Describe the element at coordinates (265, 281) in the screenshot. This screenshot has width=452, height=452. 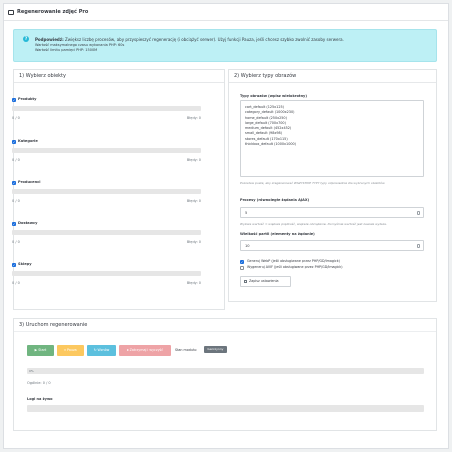
I see `save-settings-button: Zapisz ustawienia` at that location.